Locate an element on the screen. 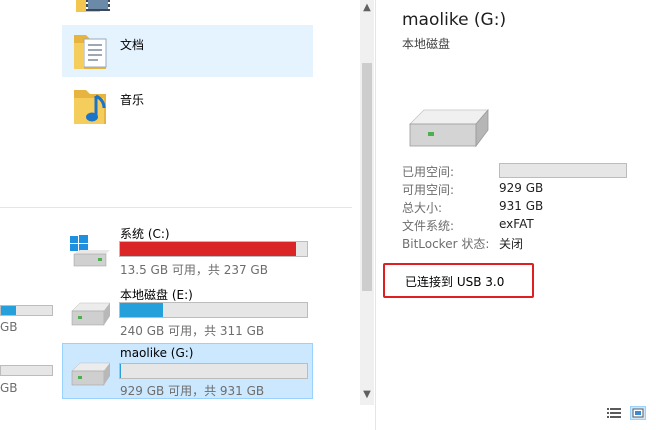 This screenshot has height=430, width=656. folder-item-video is located at coordinates (187, 11).